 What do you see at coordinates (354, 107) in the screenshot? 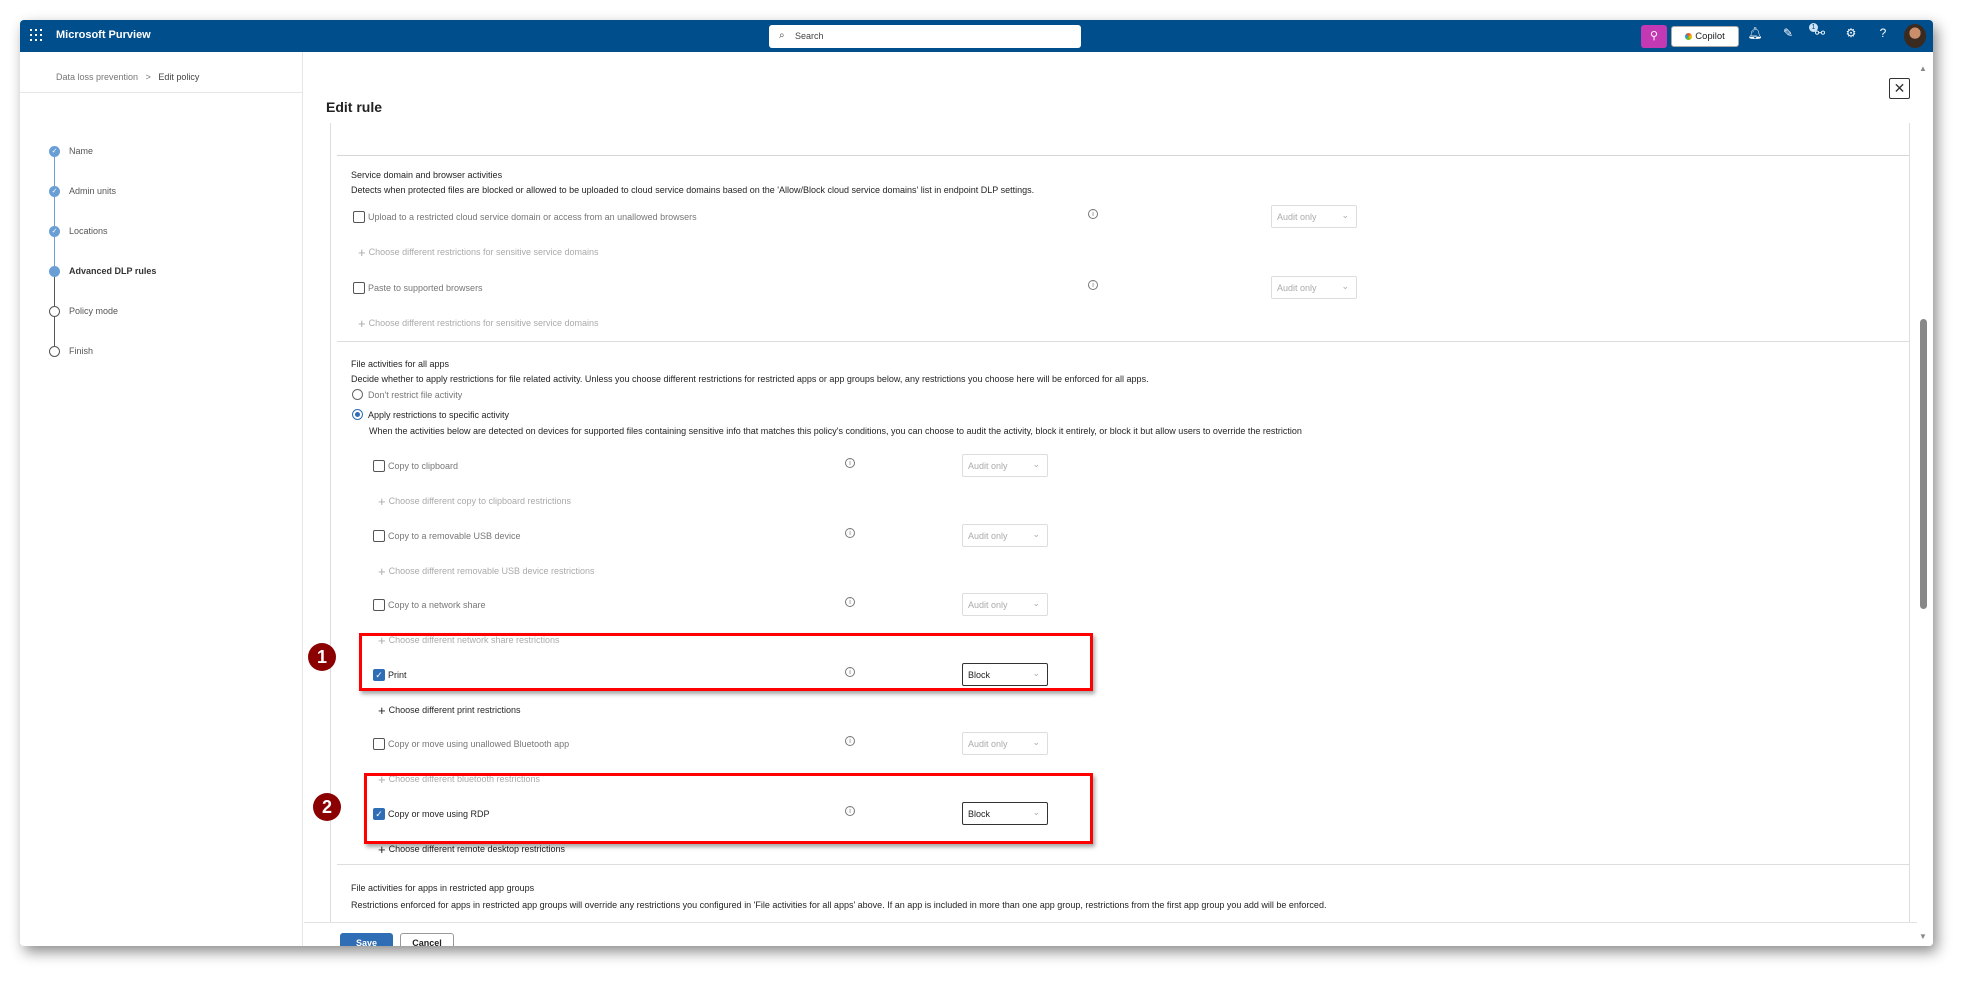
I see `panel-title: Edit rule` at bounding box center [354, 107].